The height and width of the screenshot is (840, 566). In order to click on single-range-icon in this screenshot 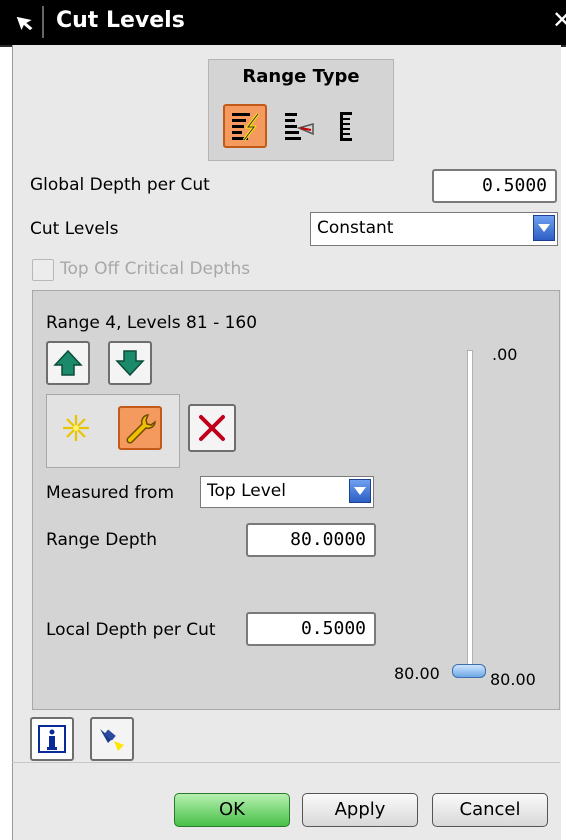, I will do `click(299, 126)`.